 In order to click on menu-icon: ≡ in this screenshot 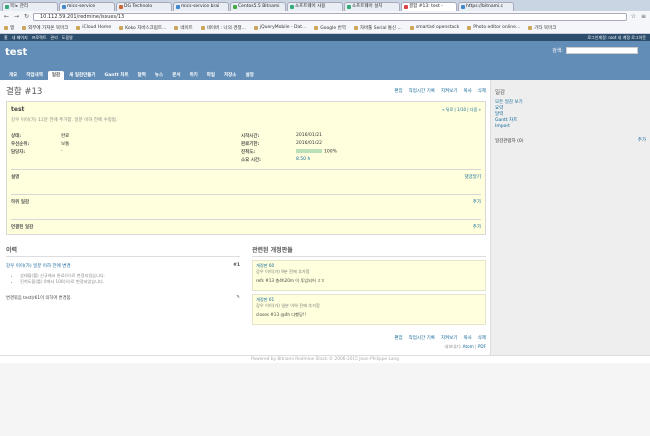, I will do `click(643, 16)`.